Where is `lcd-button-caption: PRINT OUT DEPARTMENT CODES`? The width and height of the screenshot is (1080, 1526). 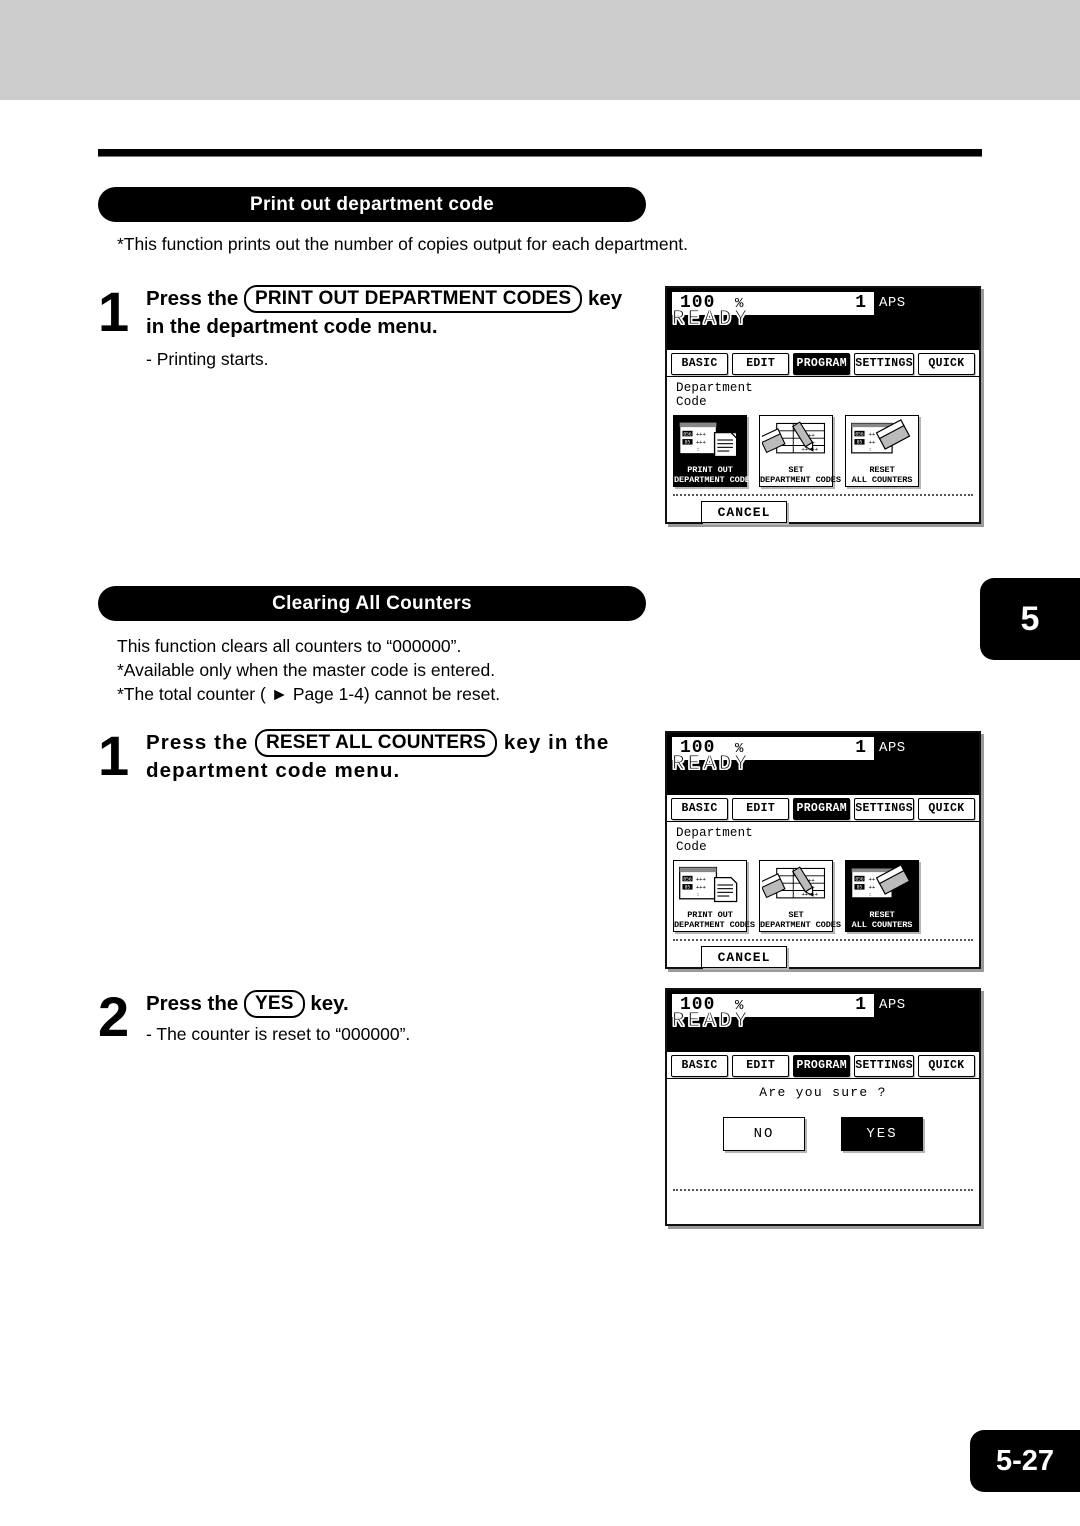 lcd-button-caption: PRINT OUT DEPARTMENT CODES is located at coordinates (714, 920).